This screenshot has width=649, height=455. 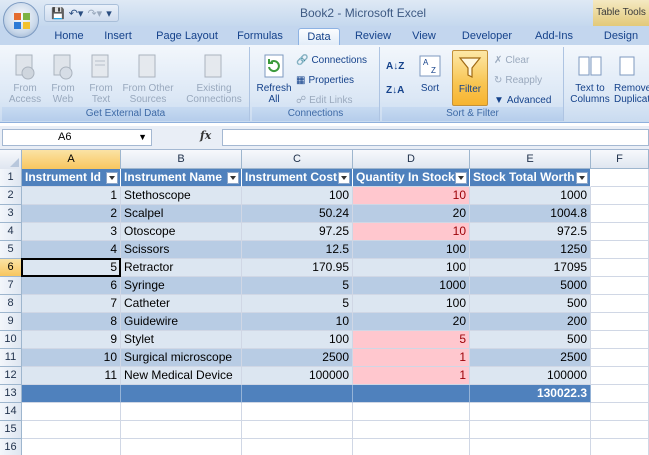 I want to click on cell-e4: 972.5, so click(x=530, y=232).